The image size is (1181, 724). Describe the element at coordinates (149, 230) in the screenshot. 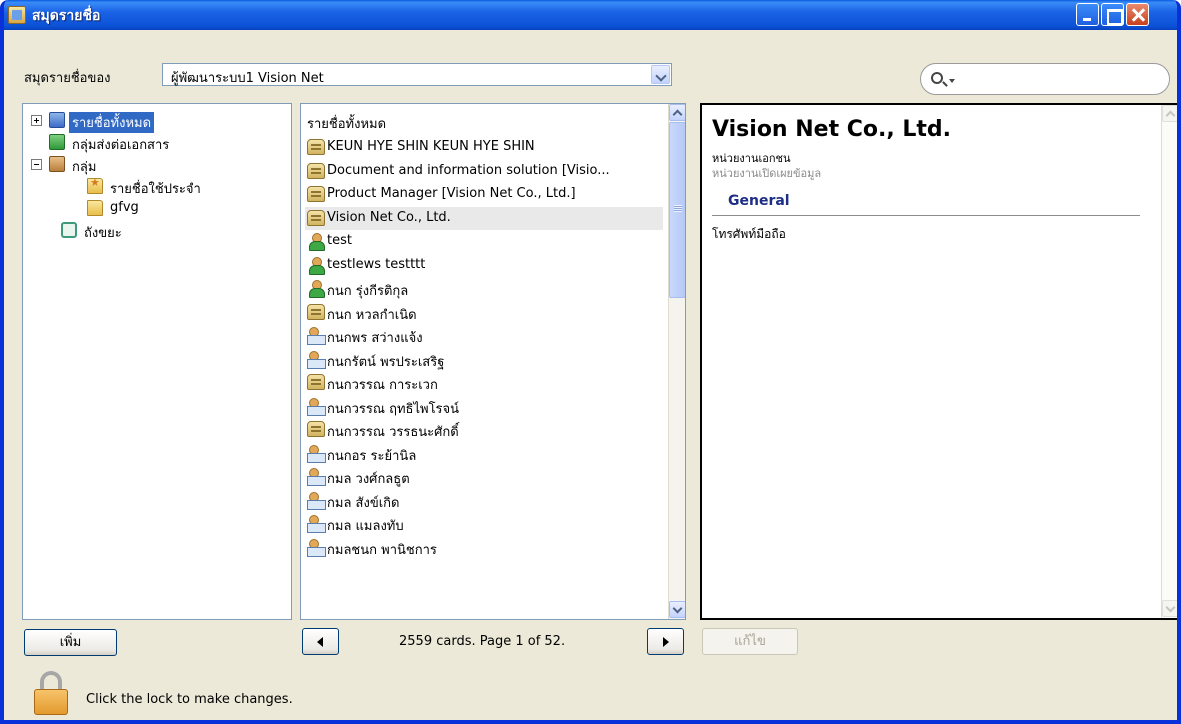

I see `tree-item-trash: ถังขยะ` at that location.